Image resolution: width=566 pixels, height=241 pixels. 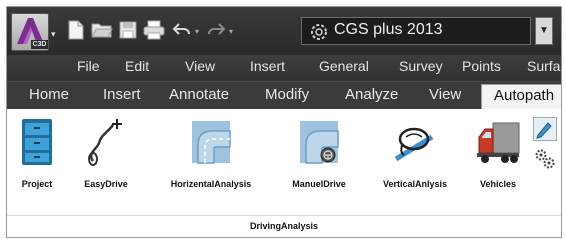 I want to click on horizental-analysis-button: HorizentalAnalysis, so click(x=211, y=157).